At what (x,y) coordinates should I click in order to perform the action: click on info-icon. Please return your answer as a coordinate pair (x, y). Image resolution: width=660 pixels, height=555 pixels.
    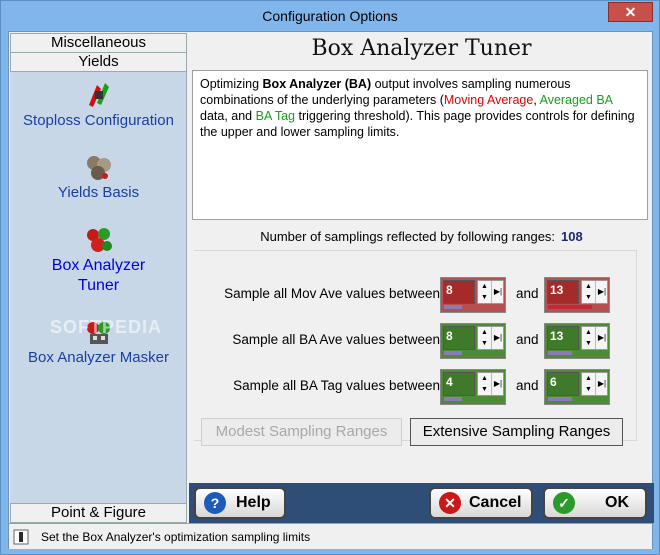
    Looking at the image, I should click on (21, 537).